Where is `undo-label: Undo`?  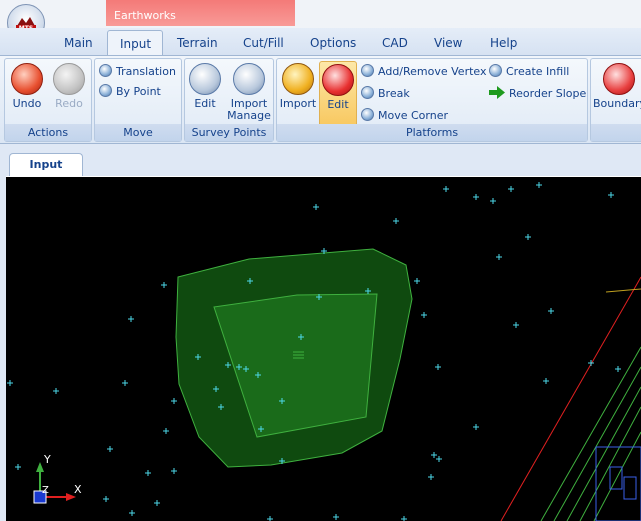
undo-label: Undo is located at coordinates (27, 103).